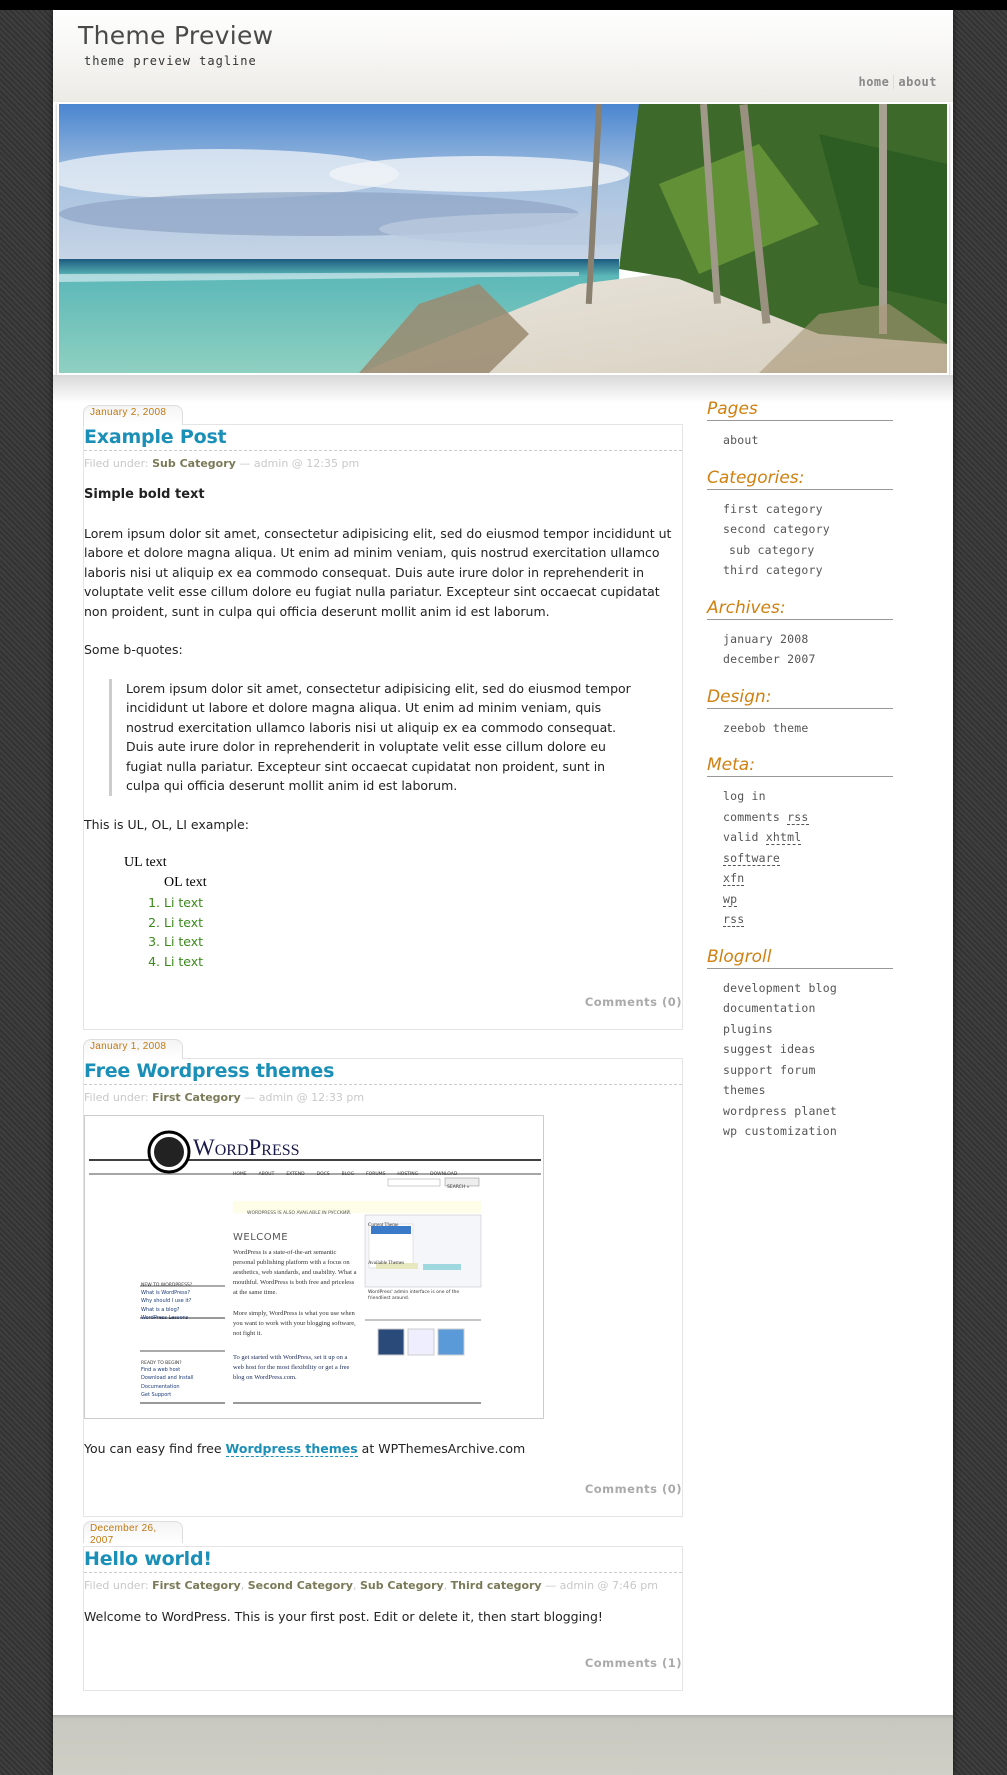 The width and height of the screenshot is (1007, 1775). I want to click on meta-link-software: software, so click(751, 858).